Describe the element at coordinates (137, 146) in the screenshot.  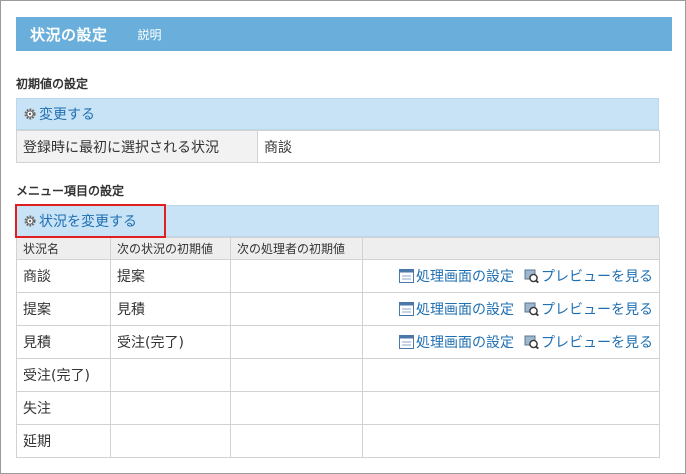
I see `initial-status-label: 登録時に最初に選択される状況` at that location.